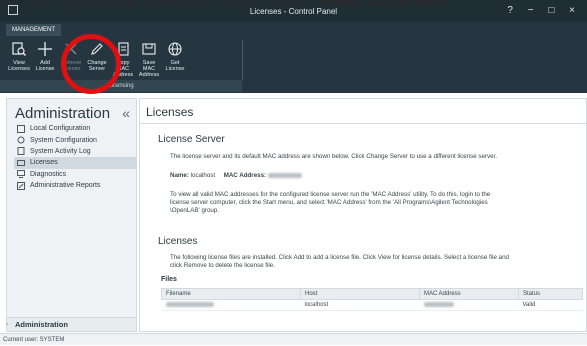 The image size is (587, 346). What do you see at coordinates (550, 305) in the screenshot?
I see `status-cell: Valid` at bounding box center [550, 305].